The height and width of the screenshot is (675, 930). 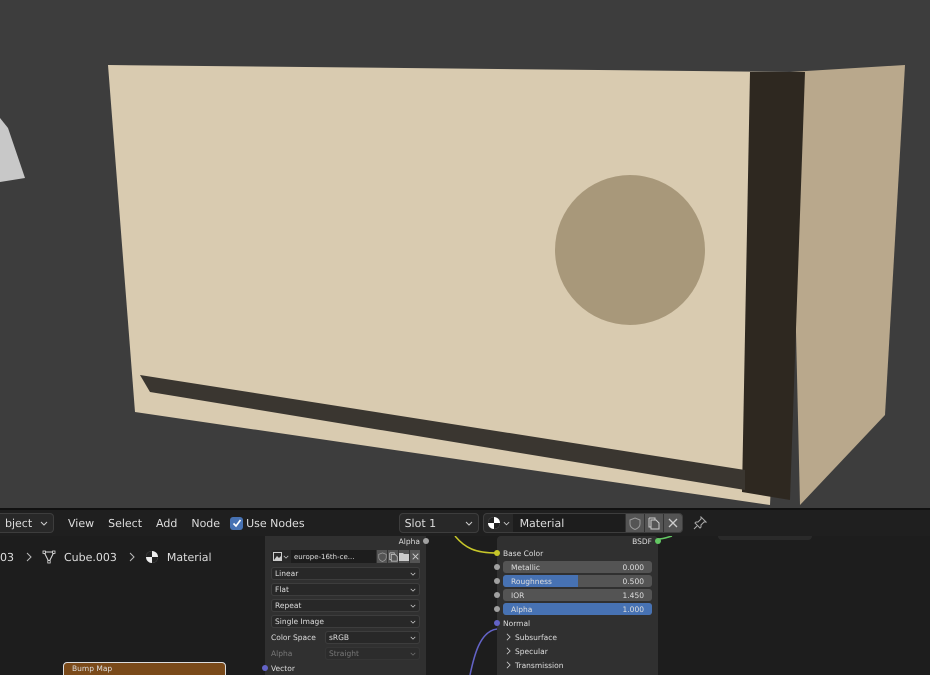 What do you see at coordinates (414, 556) in the screenshot?
I see `close-icon` at bounding box center [414, 556].